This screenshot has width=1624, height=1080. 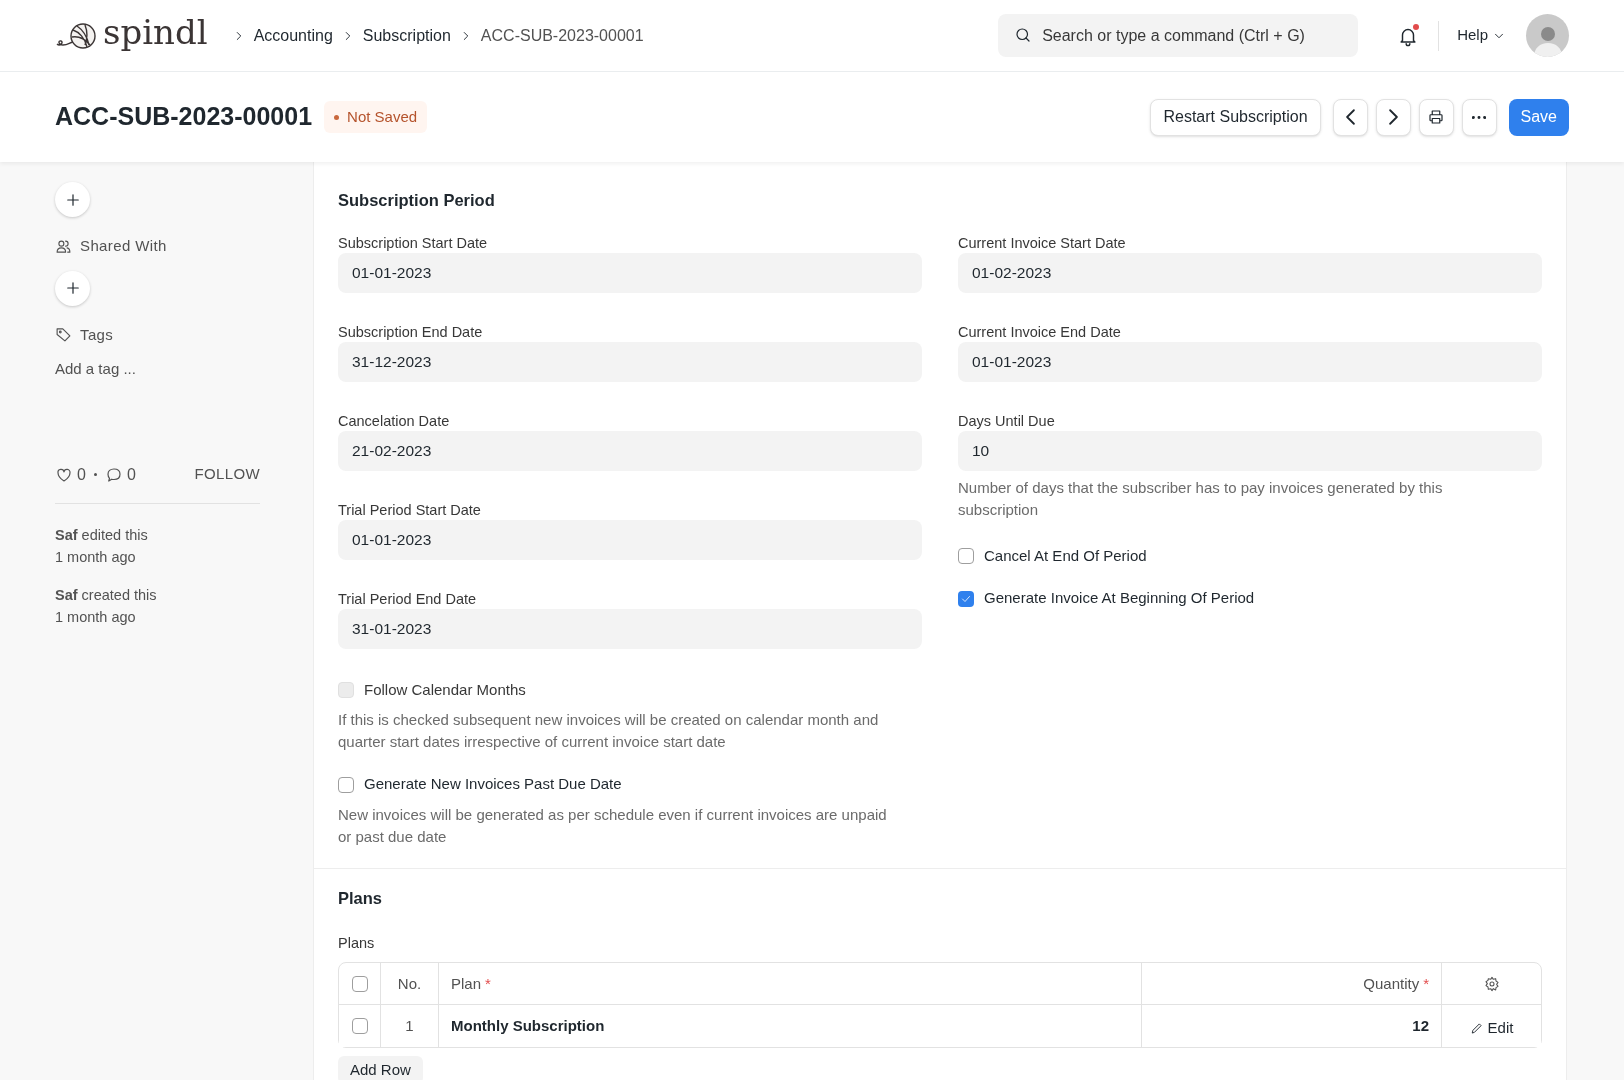 What do you see at coordinates (1292, 1026) in the screenshot?
I see `table-cell: 12` at bounding box center [1292, 1026].